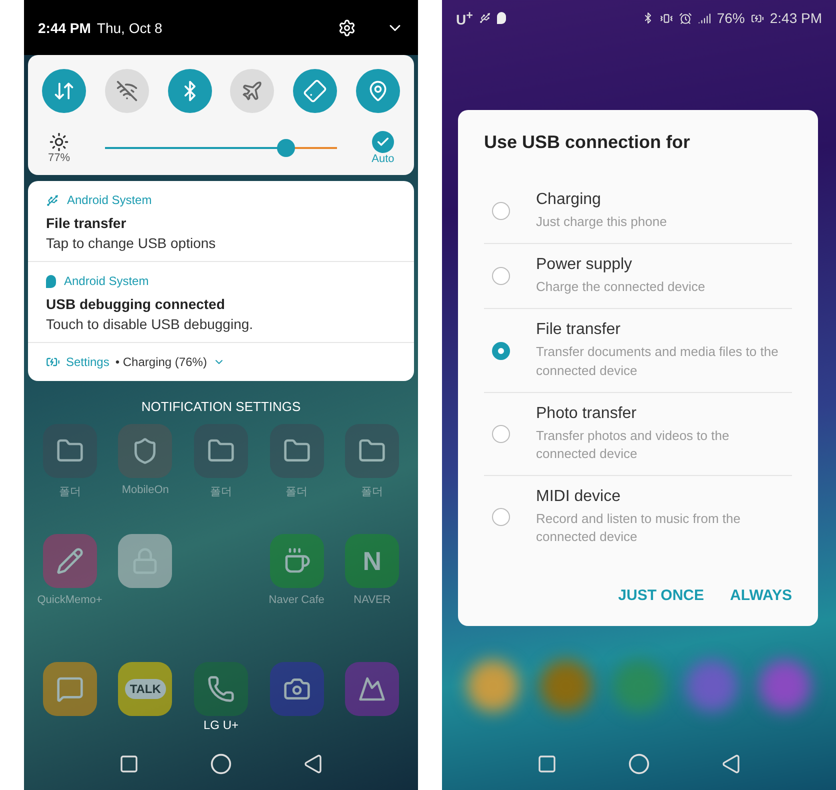  I want to click on wifi-toggle, so click(126, 91).